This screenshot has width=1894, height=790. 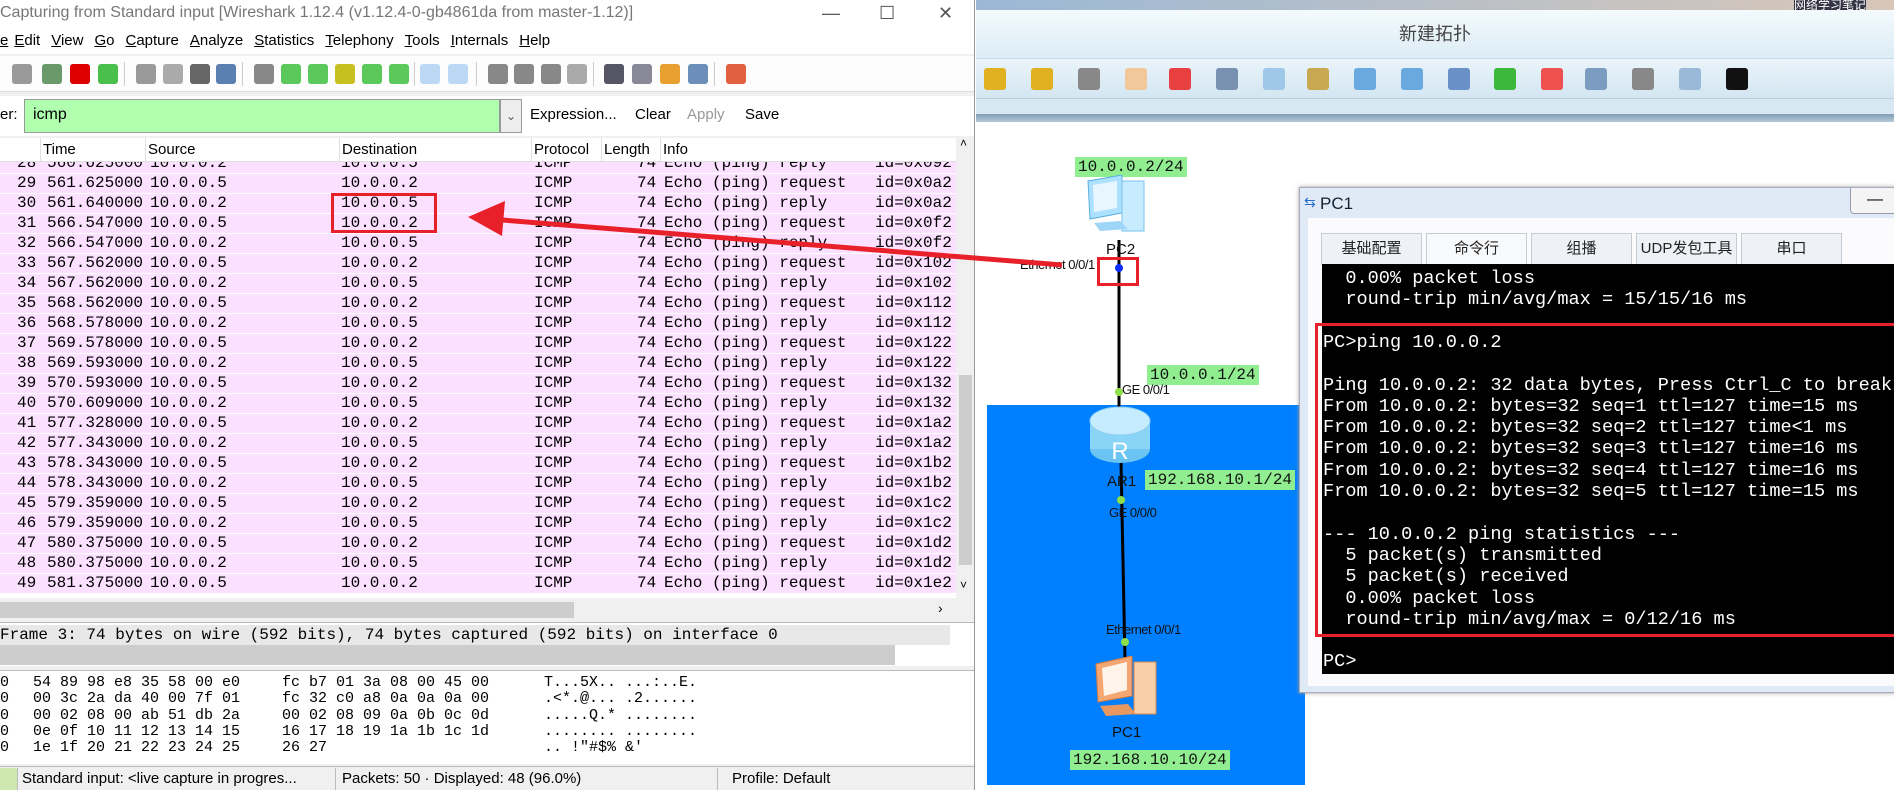 I want to click on zoom-out-icon, so click(x=524, y=74).